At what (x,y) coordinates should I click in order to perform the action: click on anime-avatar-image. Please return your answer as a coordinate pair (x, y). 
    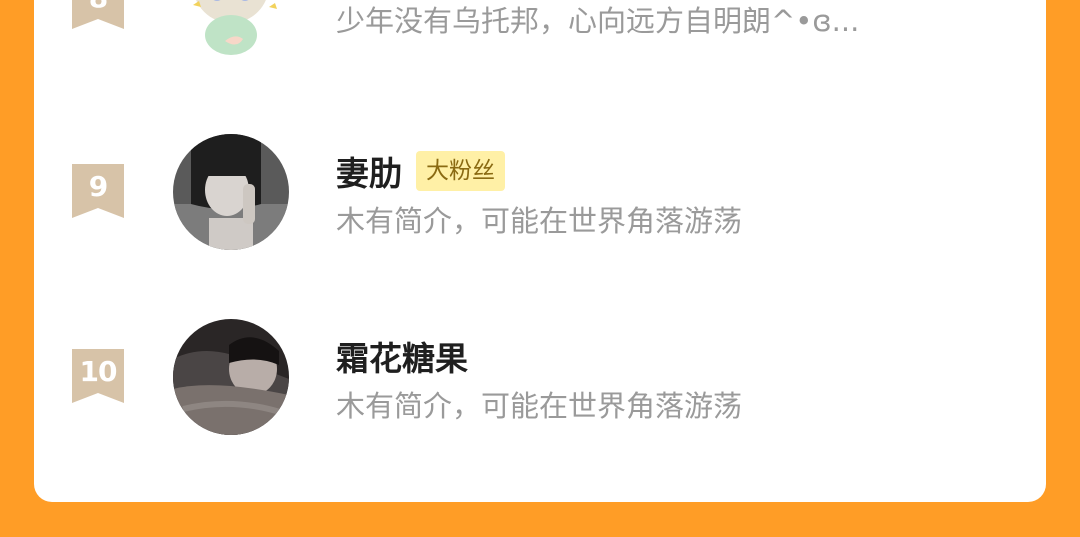
    Looking at the image, I should click on (231, 30).